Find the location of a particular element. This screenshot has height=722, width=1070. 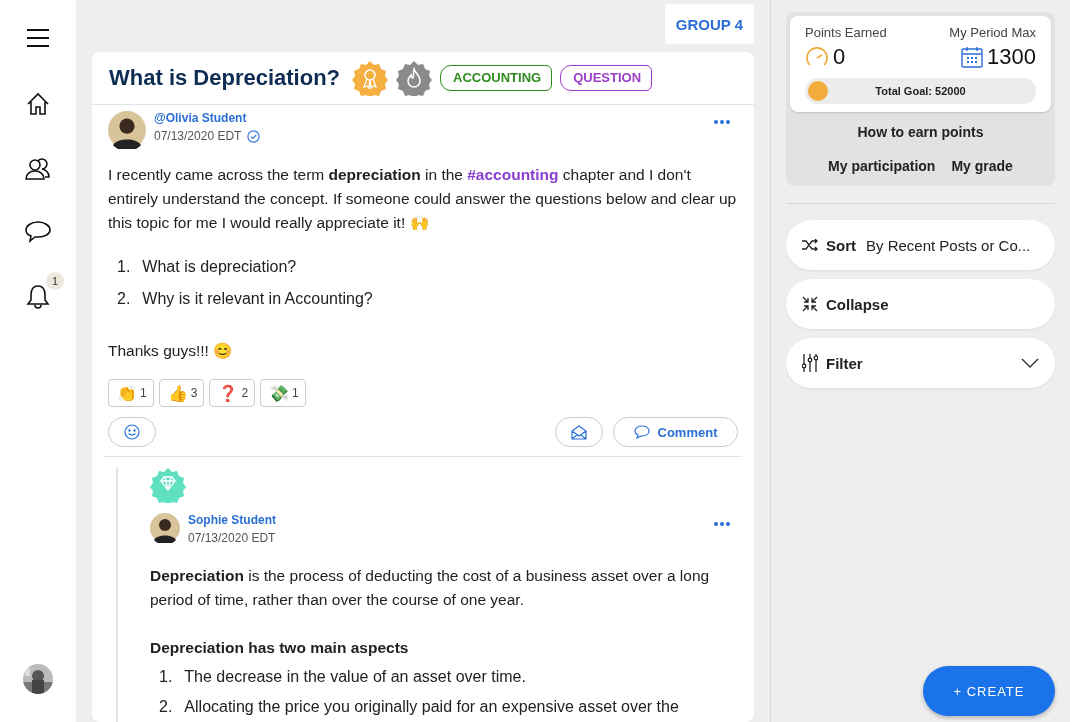

list-item-text: Why is it relevant in Accounting? is located at coordinates (257, 299).